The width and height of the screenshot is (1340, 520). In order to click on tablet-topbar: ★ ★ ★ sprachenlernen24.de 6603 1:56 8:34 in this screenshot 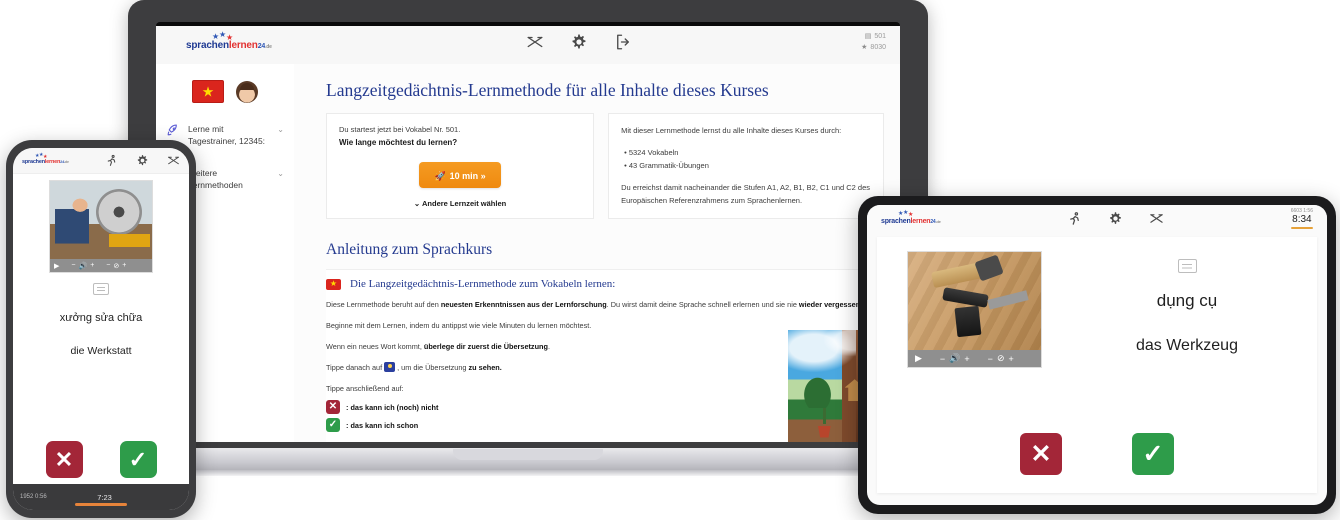, I will do `click(1097, 218)`.